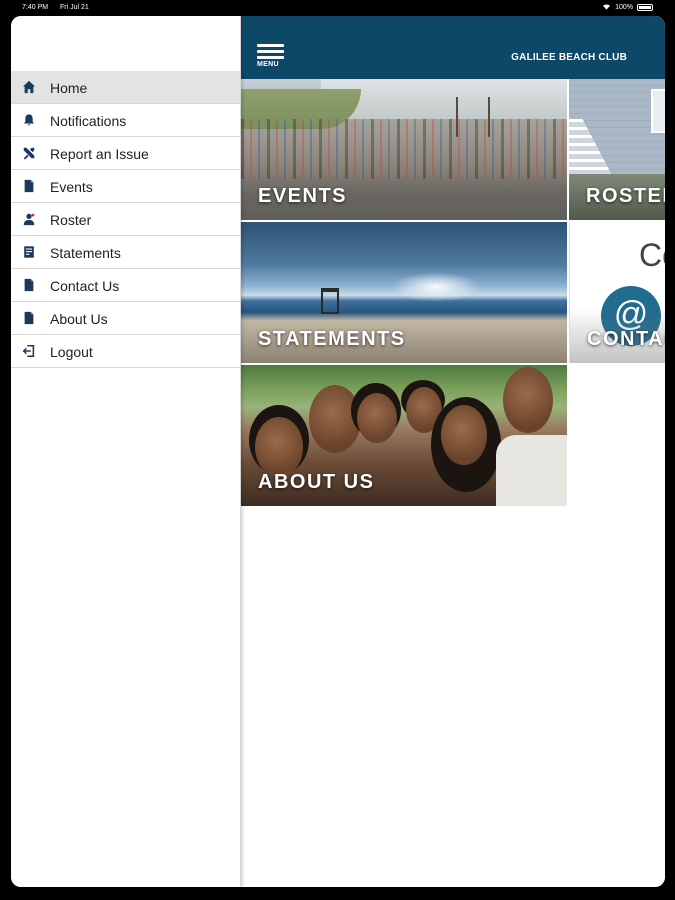 Image resolution: width=675 pixels, height=900 pixels. I want to click on about-us-tile-label: ABOUT US, so click(316, 482).